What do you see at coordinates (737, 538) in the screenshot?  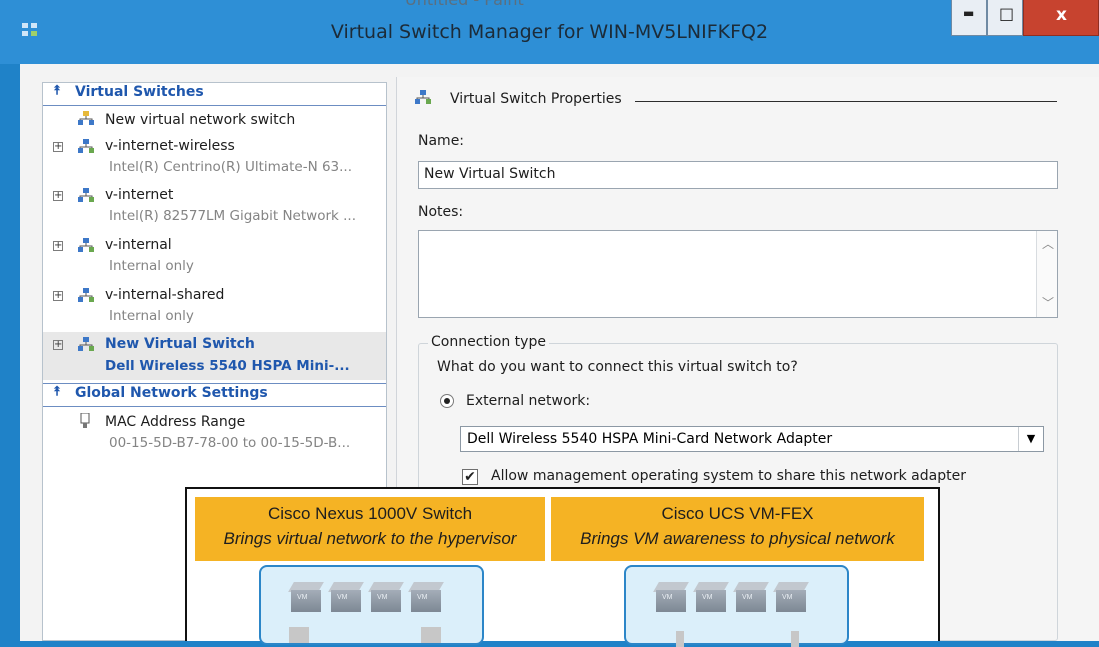 I see `vmfex-subtitle: Brings VM awareness to physical network` at bounding box center [737, 538].